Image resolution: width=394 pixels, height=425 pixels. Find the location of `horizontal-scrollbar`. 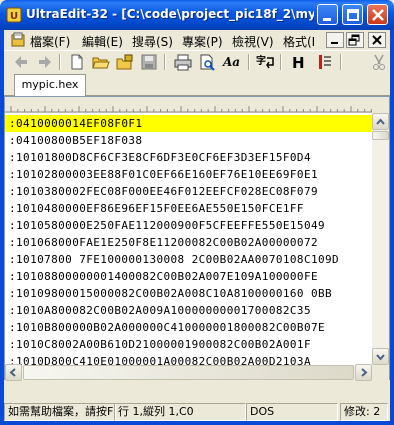

horizontal-scrollbar is located at coordinates (188, 372).